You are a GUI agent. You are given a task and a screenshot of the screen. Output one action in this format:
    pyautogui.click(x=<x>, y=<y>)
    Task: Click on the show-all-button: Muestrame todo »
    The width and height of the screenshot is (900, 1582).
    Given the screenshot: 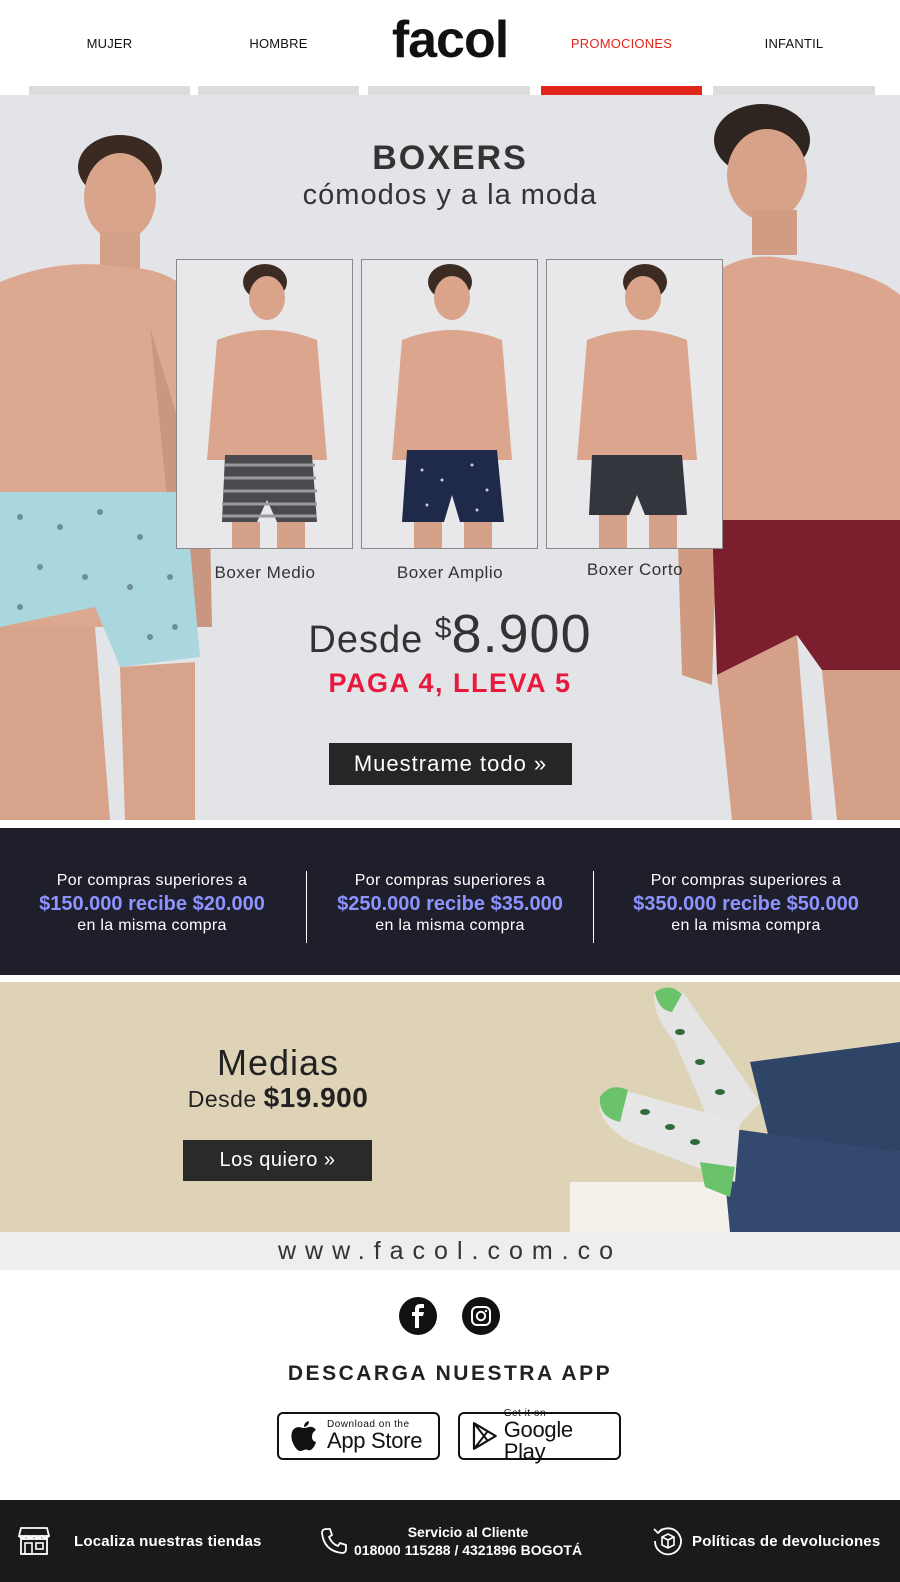 What is the action you would take?
    pyautogui.click(x=450, y=764)
    